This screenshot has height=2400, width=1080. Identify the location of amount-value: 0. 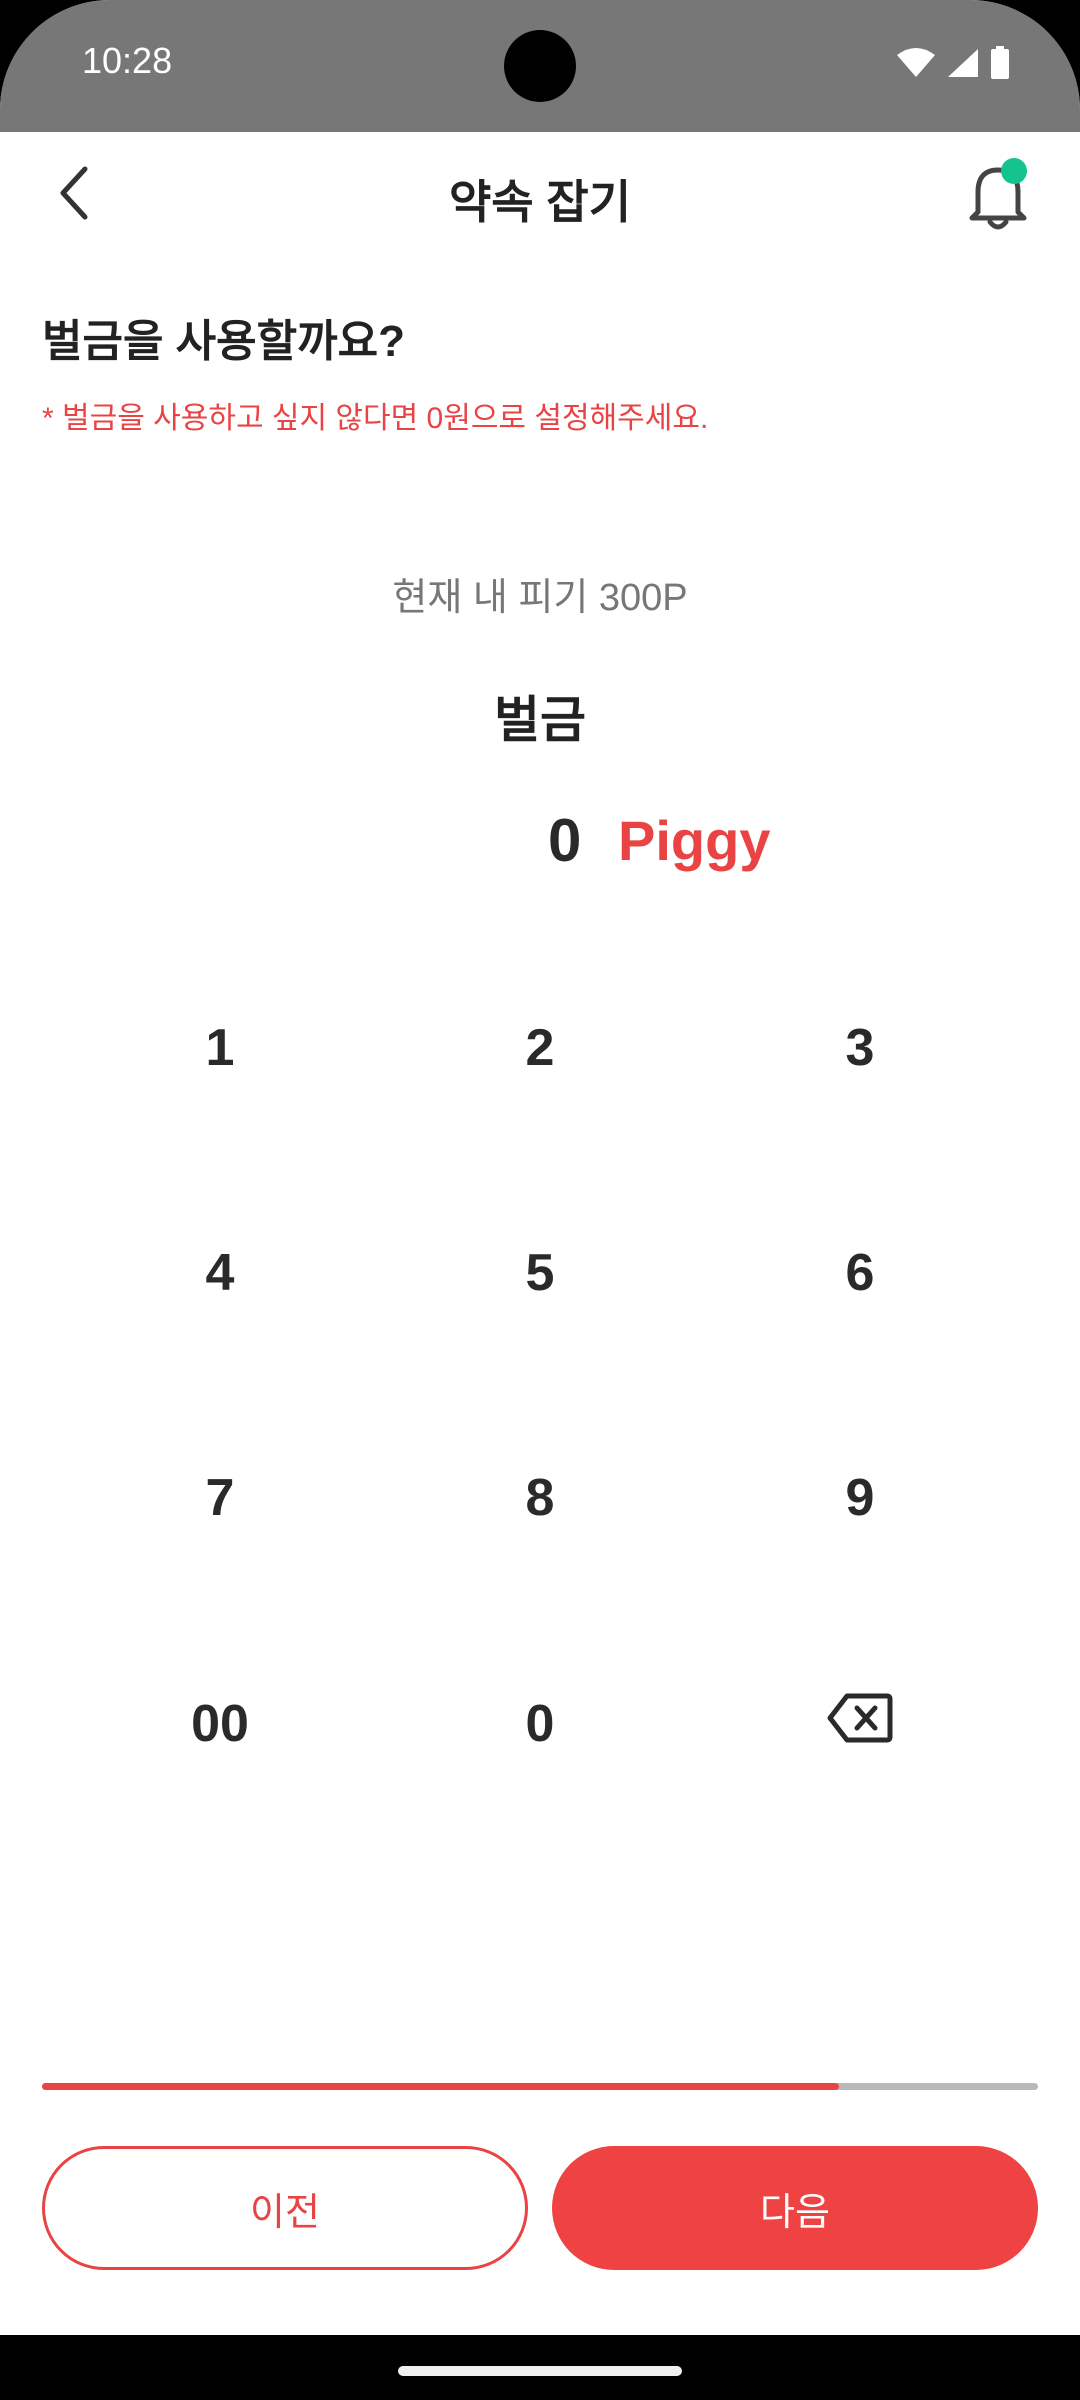
(565, 840).